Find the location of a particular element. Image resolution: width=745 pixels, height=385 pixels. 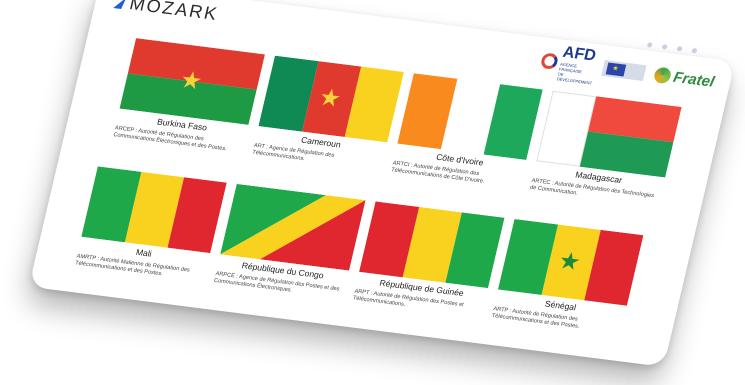

eu-flag-icon is located at coordinates (616, 69).